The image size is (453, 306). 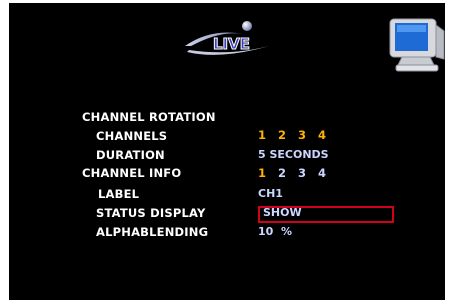 I want to click on status-display-value: SHOW, so click(x=282, y=212).